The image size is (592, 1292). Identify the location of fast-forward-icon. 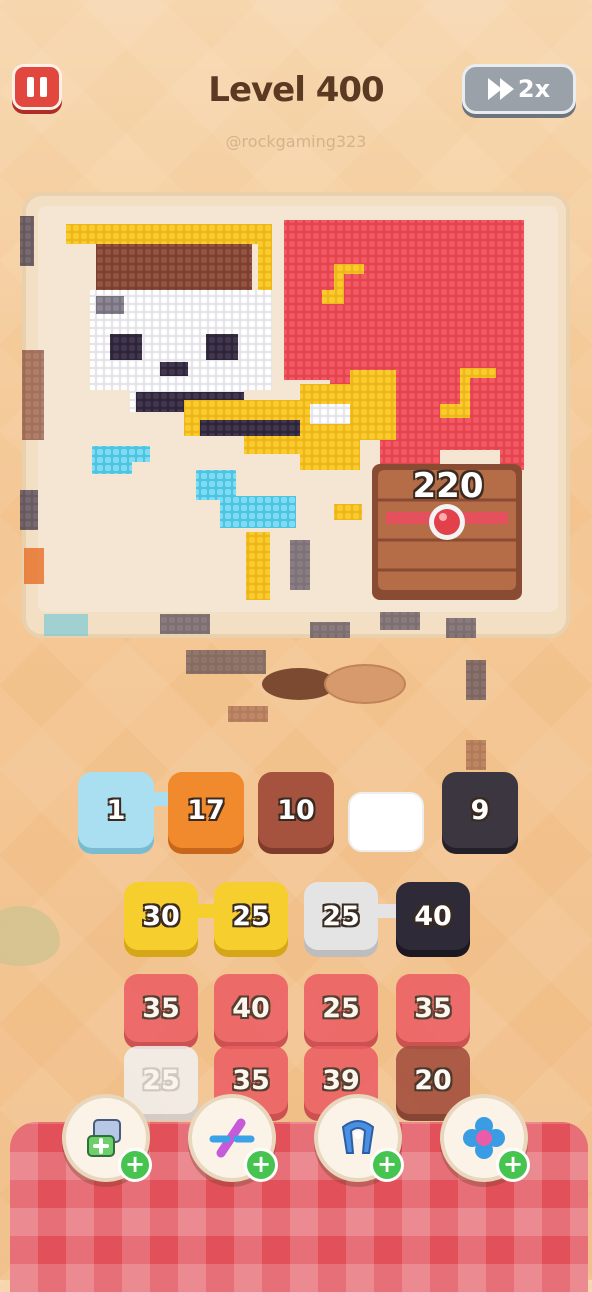
(500, 89).